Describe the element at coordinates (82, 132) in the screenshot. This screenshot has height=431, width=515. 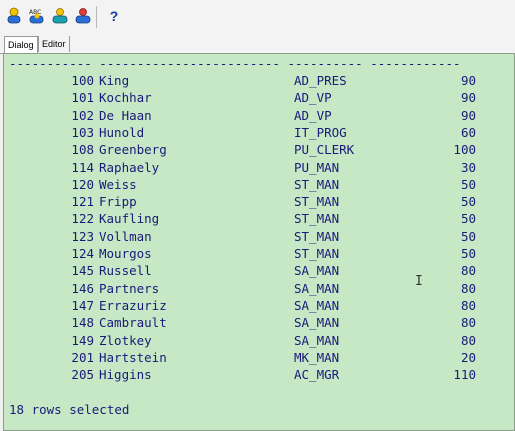
I see `employee-id-cell: 103` at that location.